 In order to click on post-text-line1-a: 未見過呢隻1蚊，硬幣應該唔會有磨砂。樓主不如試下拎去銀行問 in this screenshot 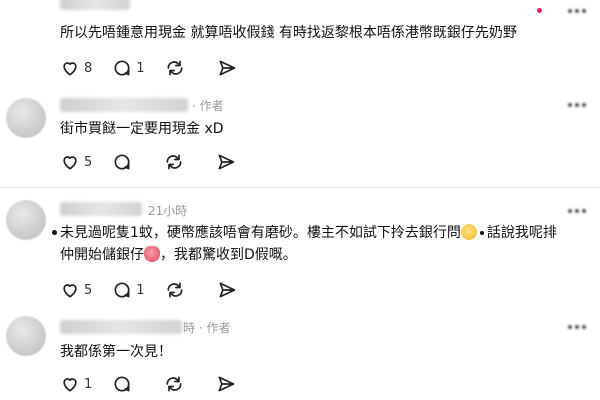, I will do `click(260, 233)`.